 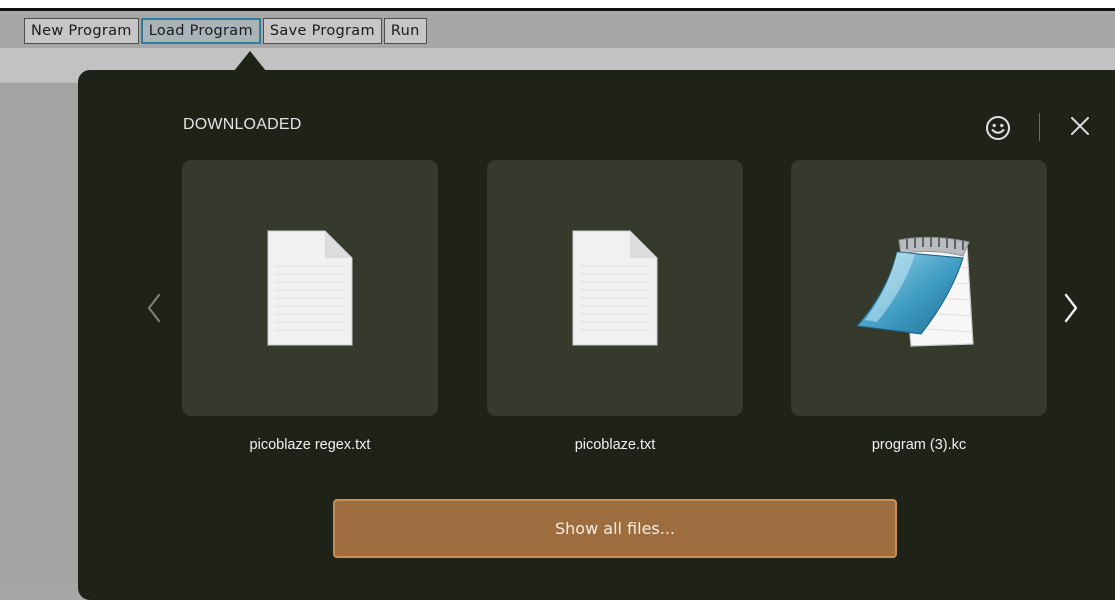 I want to click on smiley-icon, so click(x=998, y=128).